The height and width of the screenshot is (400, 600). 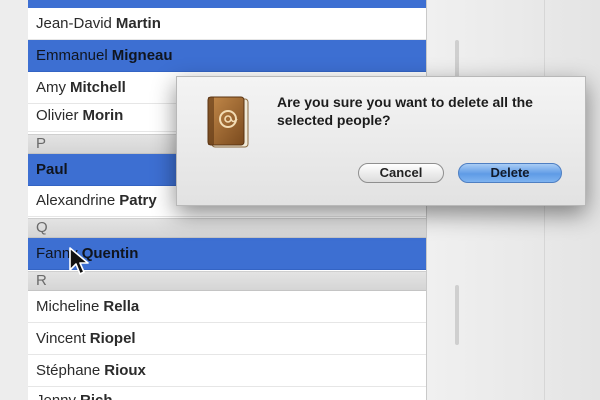 I want to click on last-name: Mitchell, so click(x=98, y=87).